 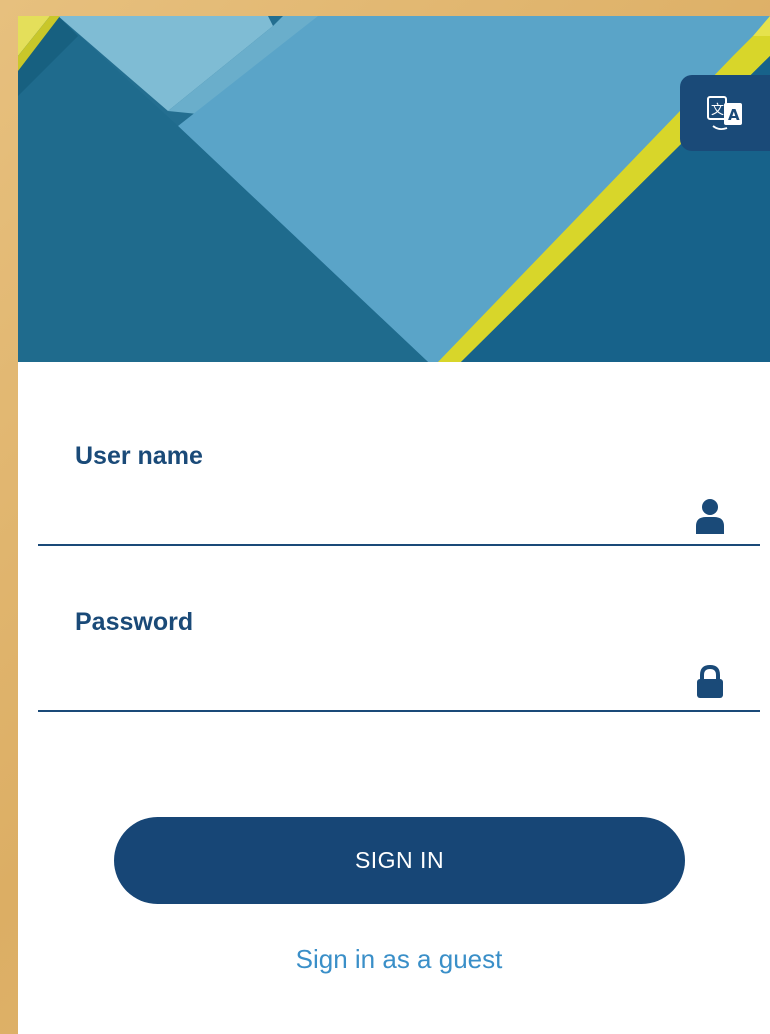 What do you see at coordinates (399, 687) in the screenshot?
I see `password-input` at bounding box center [399, 687].